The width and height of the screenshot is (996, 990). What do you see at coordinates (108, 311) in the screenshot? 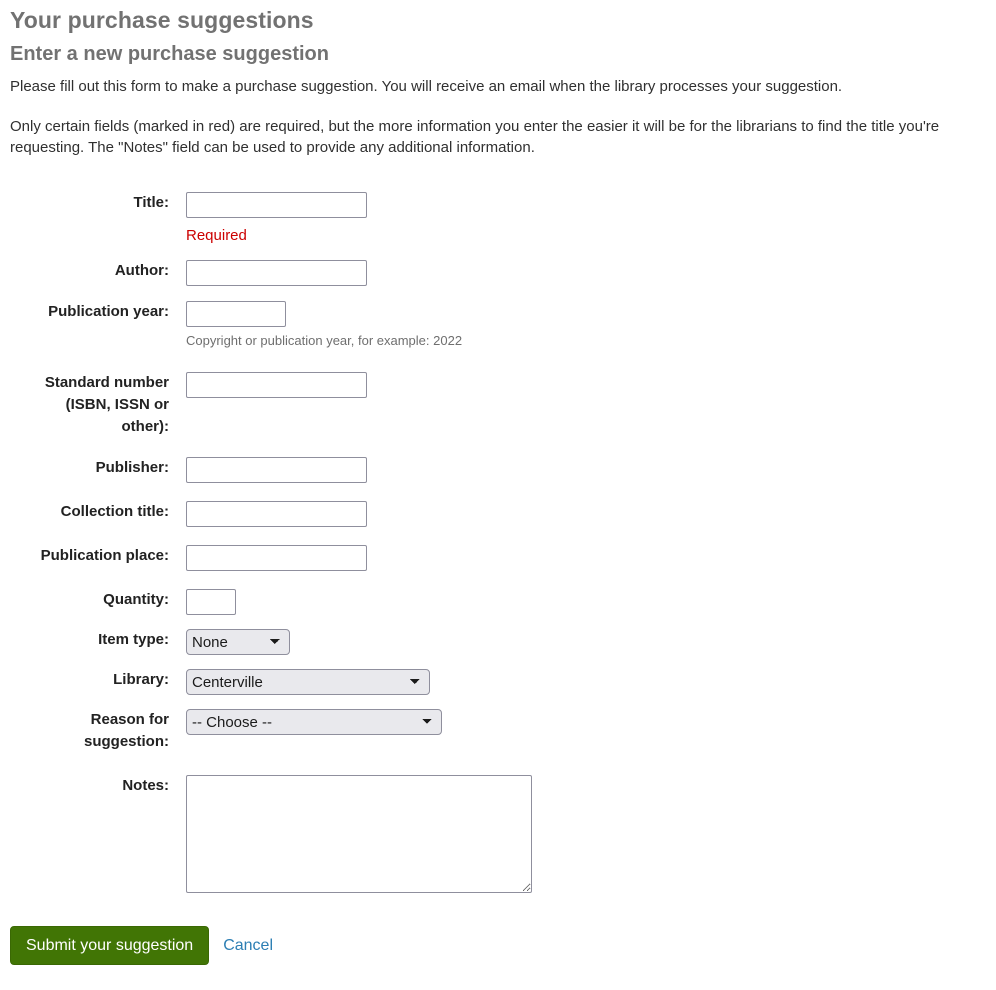
I see `label-publication-year: Publication year:` at bounding box center [108, 311].